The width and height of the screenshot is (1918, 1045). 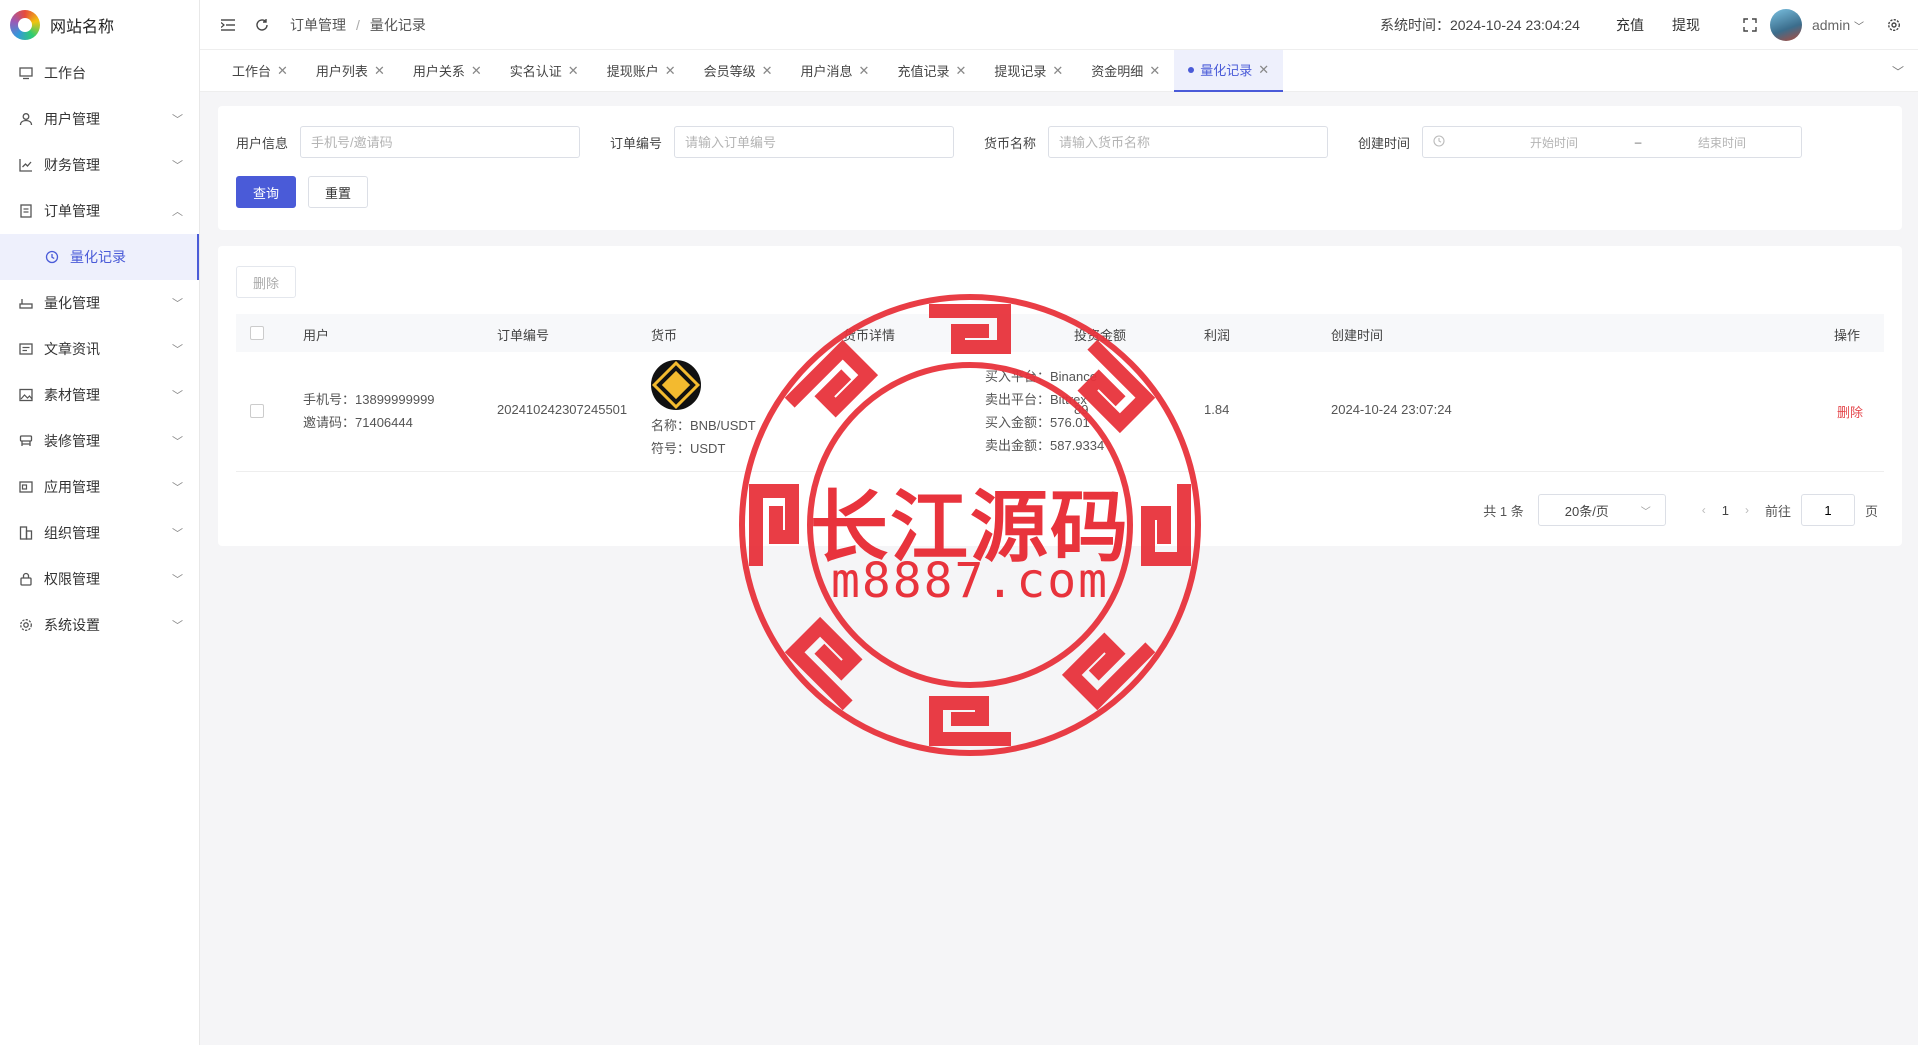 What do you see at coordinates (1871, 511) in the screenshot?
I see `page-unit-label: 页` at bounding box center [1871, 511].